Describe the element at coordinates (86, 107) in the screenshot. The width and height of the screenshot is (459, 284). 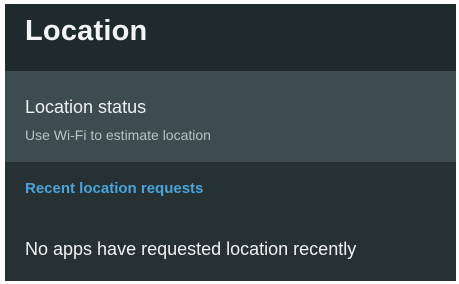
I see `location-status-title: Location status` at that location.